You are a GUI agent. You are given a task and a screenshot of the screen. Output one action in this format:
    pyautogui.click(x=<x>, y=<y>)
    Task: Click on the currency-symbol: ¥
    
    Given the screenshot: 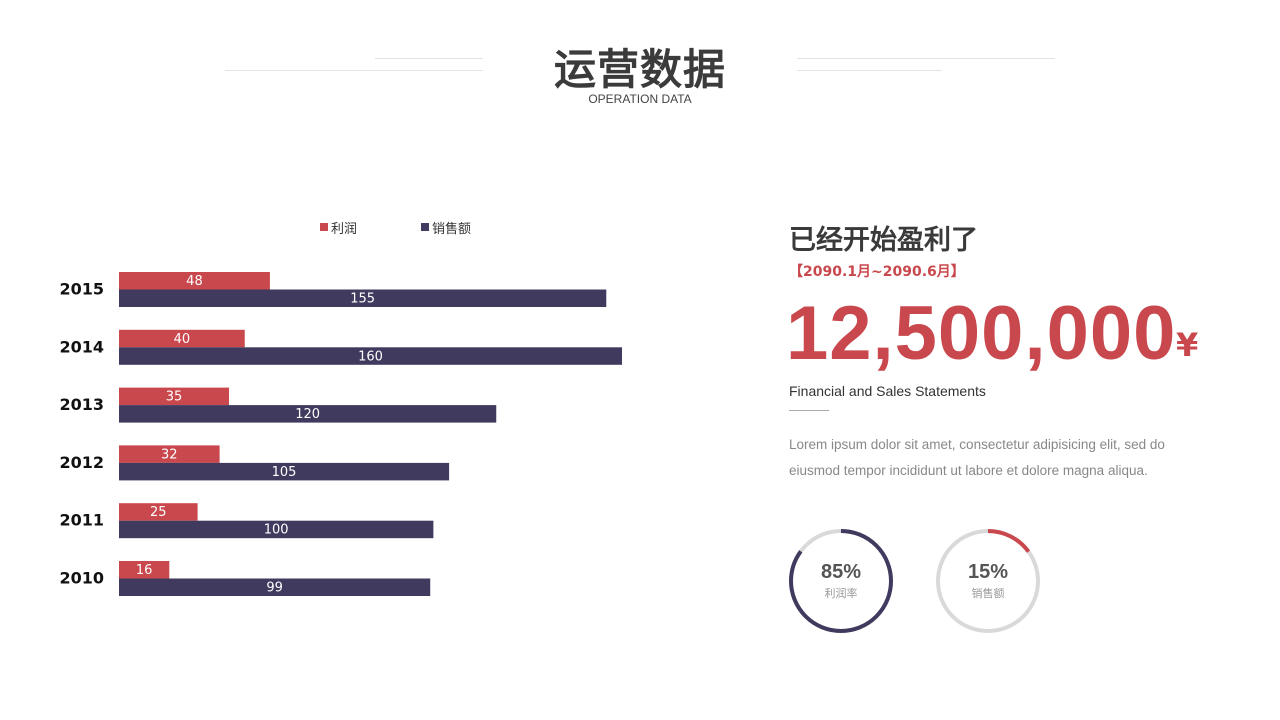 What is the action you would take?
    pyautogui.click(x=1187, y=345)
    